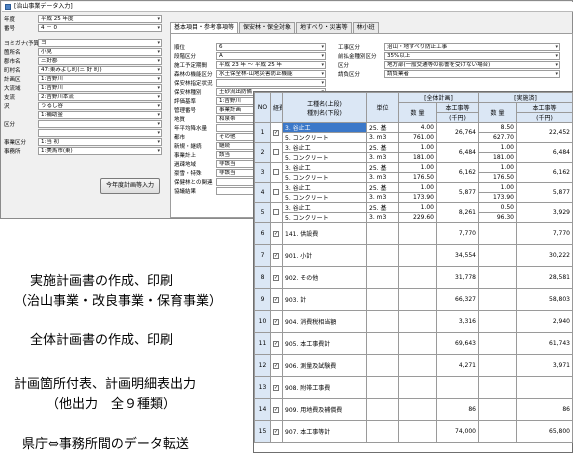 The height and width of the screenshot is (453, 573). I want to click on mid-field, so click(271, 82).